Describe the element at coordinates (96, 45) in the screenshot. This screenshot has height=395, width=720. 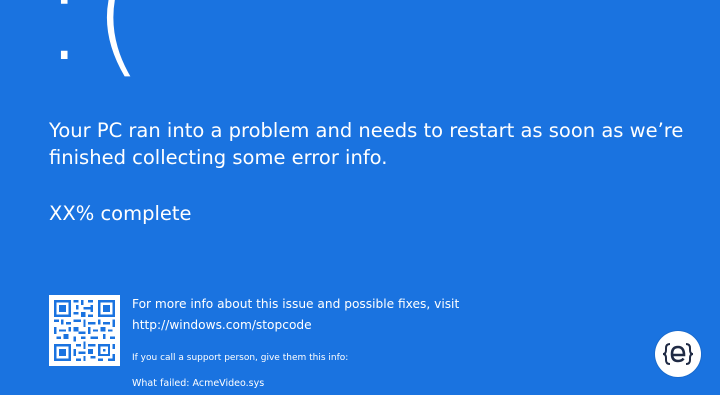
I see `sad-face-emoticon: :(` at that location.